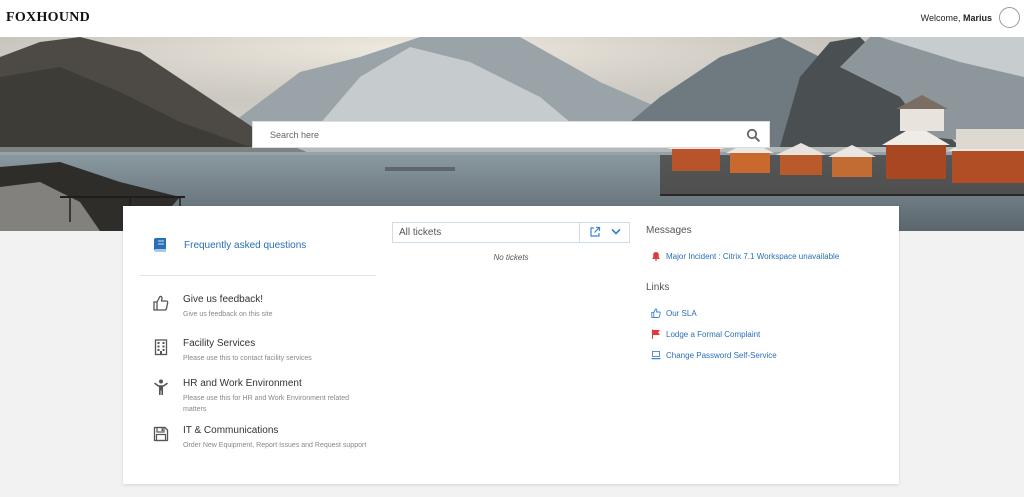  I want to click on no-tickets-text: No tickets, so click(511, 257).